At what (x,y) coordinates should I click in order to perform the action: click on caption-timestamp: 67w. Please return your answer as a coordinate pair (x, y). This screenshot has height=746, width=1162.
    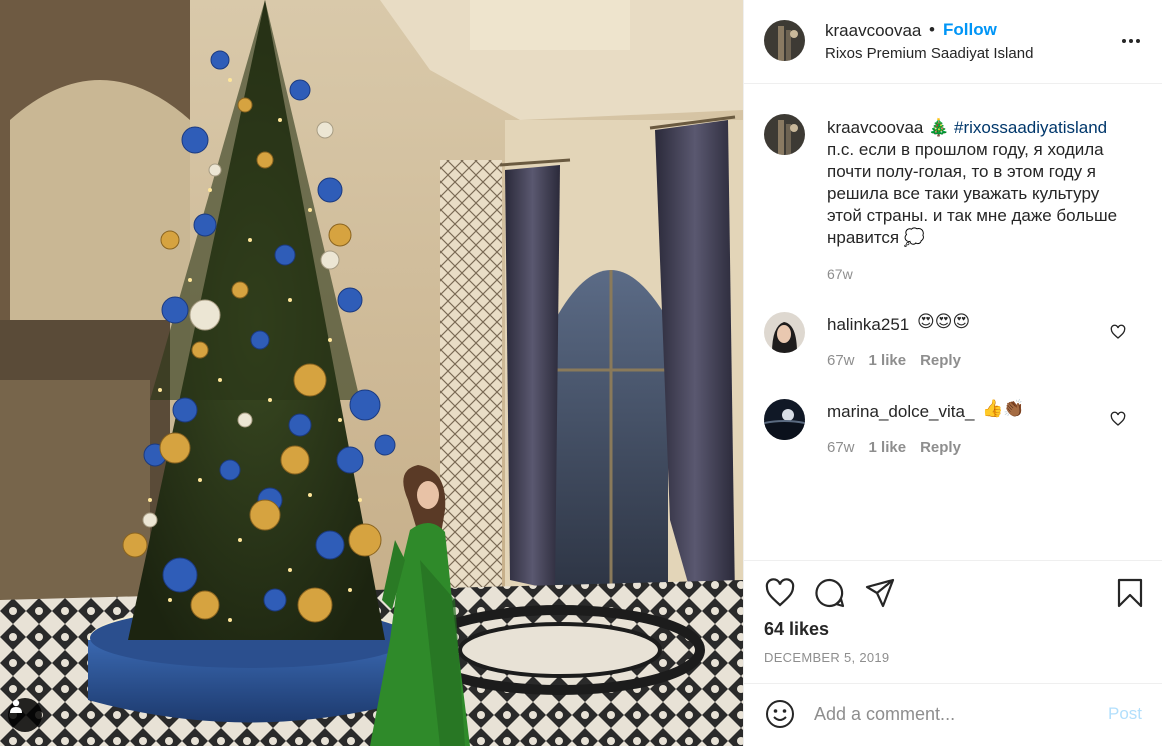
    Looking at the image, I should click on (840, 274).